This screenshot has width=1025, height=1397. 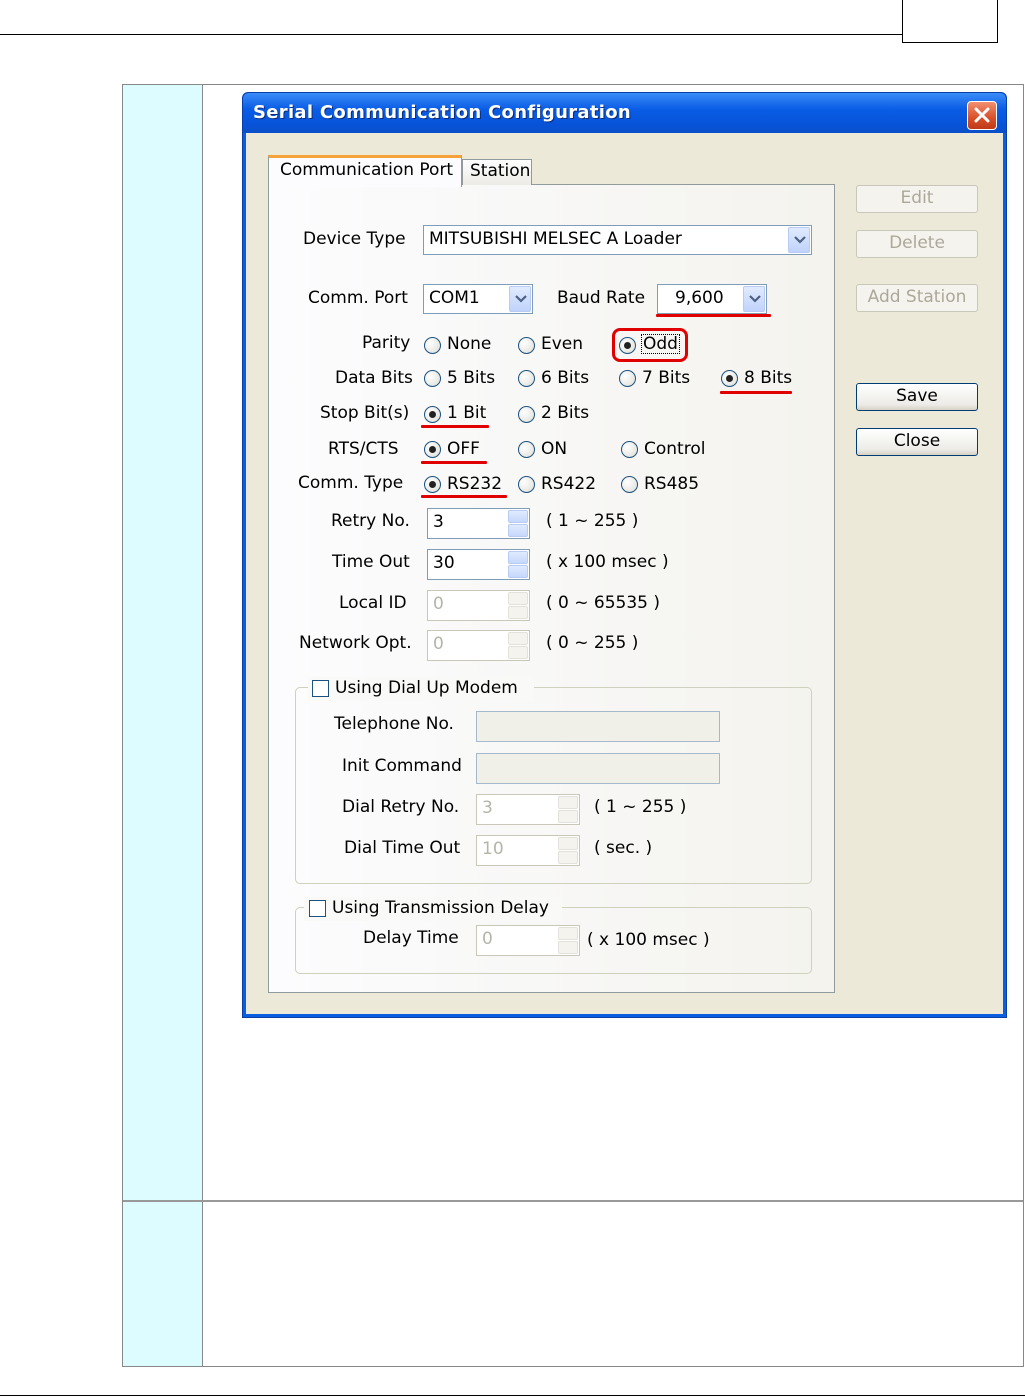 What do you see at coordinates (528, 940) in the screenshot?
I see `delay-time-spinner: 0` at bounding box center [528, 940].